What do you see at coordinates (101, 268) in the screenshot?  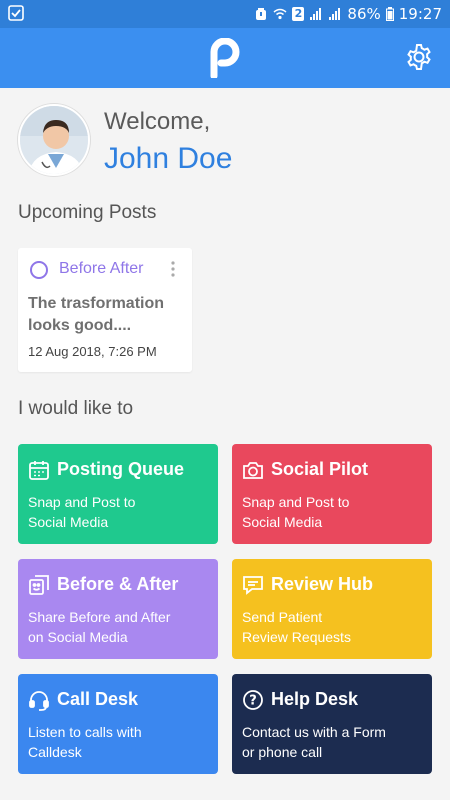 I see `post-title: Before After` at bounding box center [101, 268].